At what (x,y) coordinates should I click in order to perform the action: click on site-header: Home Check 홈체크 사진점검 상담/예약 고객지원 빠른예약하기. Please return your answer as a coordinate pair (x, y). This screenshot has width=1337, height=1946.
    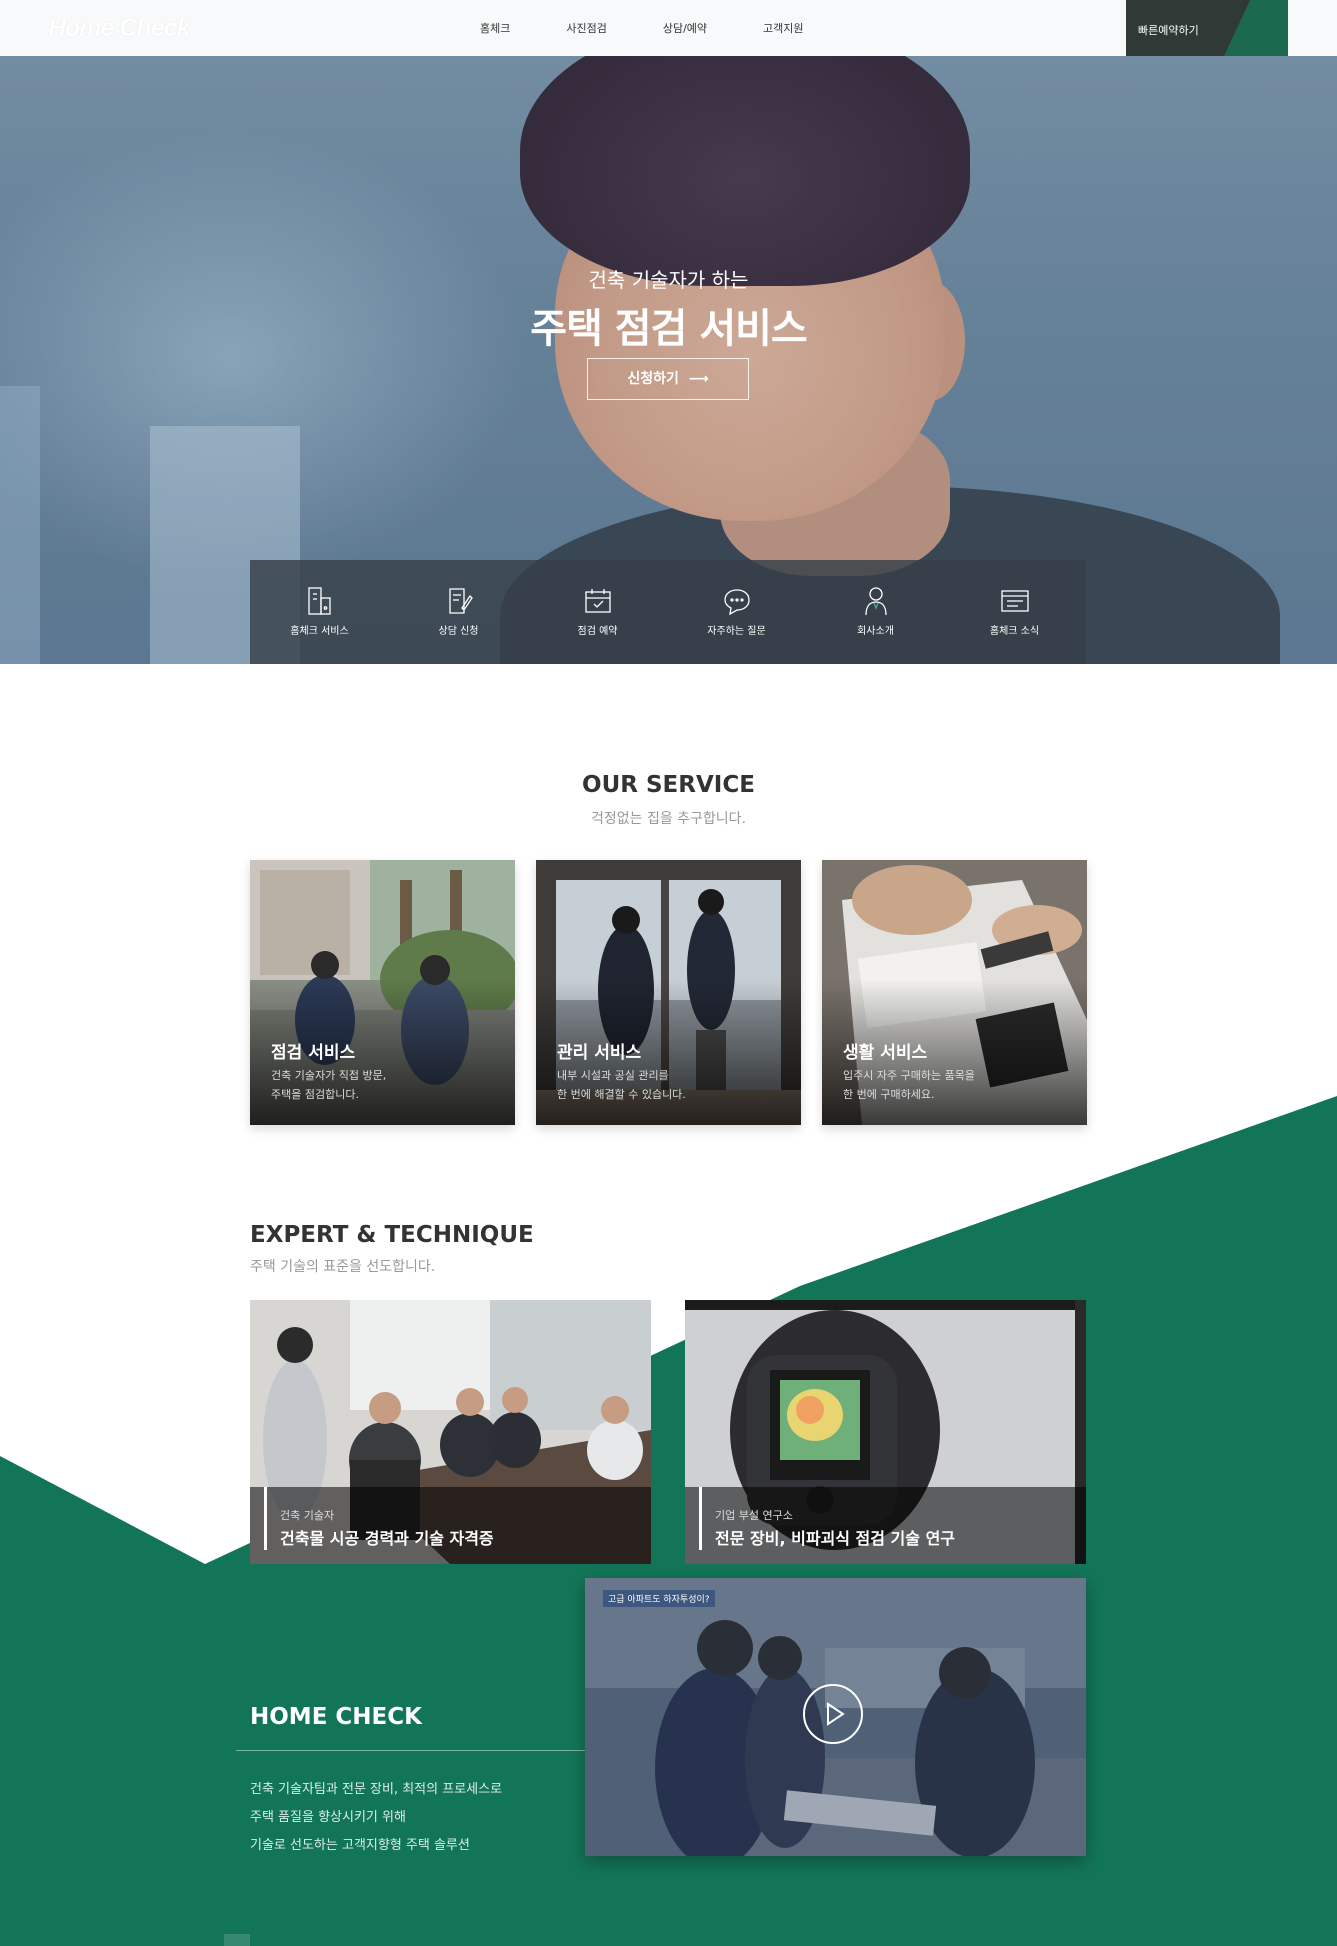
    Looking at the image, I should click on (668, 28).